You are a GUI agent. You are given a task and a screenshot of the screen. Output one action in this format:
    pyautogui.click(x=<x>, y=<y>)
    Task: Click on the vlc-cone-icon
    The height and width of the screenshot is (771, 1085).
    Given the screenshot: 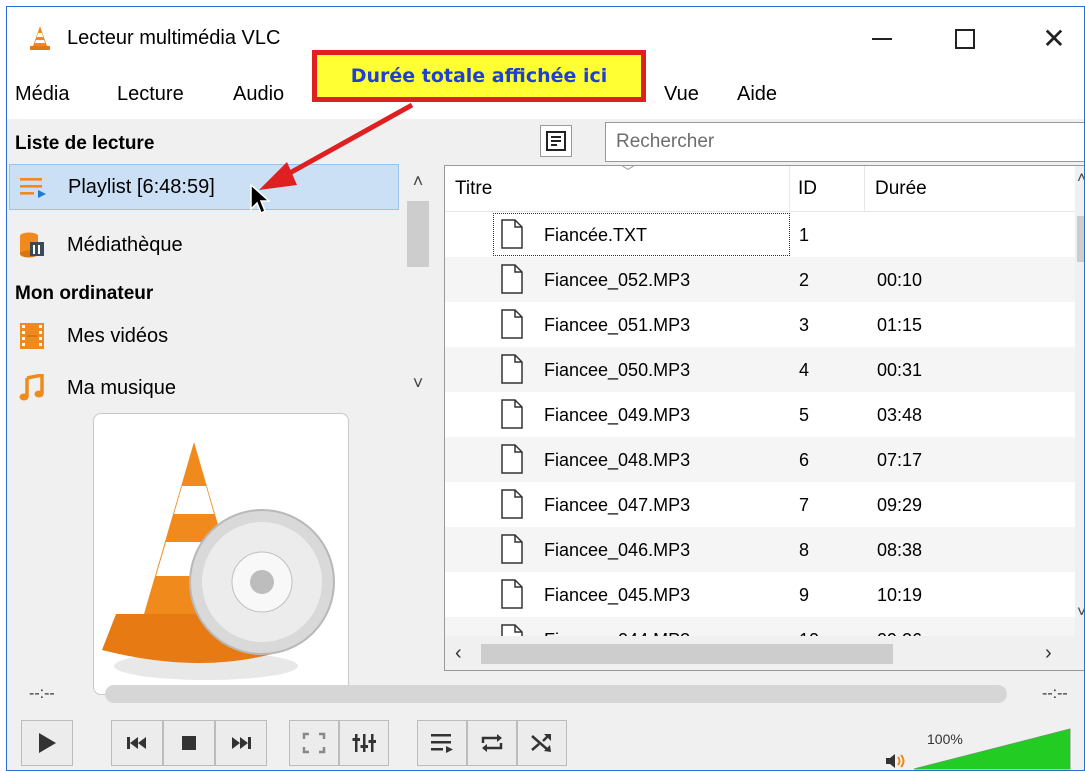 What is the action you would take?
    pyautogui.click(x=40, y=38)
    